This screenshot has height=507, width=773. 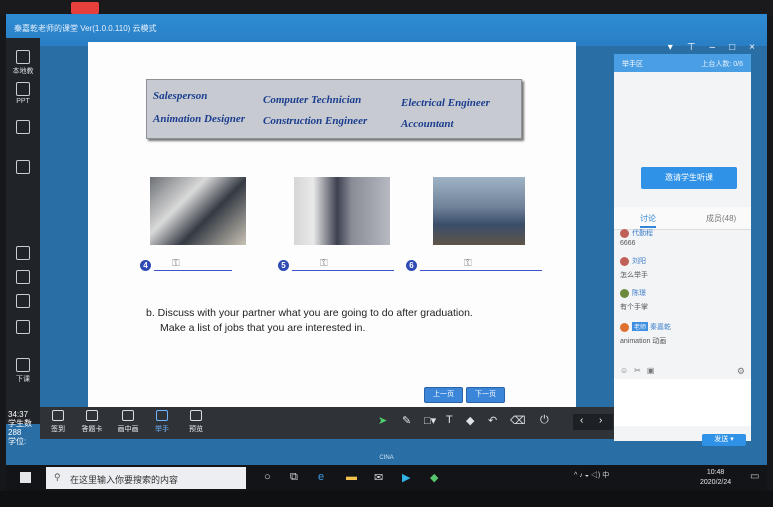 I want to click on toolbar-signin: 签到, so click(x=58, y=422).